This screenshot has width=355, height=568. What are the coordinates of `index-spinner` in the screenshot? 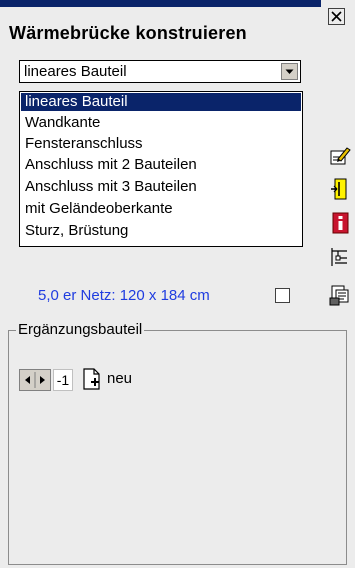 It's located at (35, 380).